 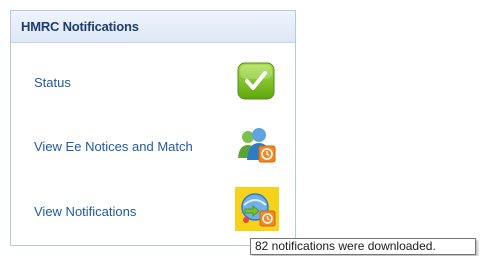 What do you see at coordinates (80, 26) in the screenshot?
I see `panel-title: HMRC Notifications` at bounding box center [80, 26].